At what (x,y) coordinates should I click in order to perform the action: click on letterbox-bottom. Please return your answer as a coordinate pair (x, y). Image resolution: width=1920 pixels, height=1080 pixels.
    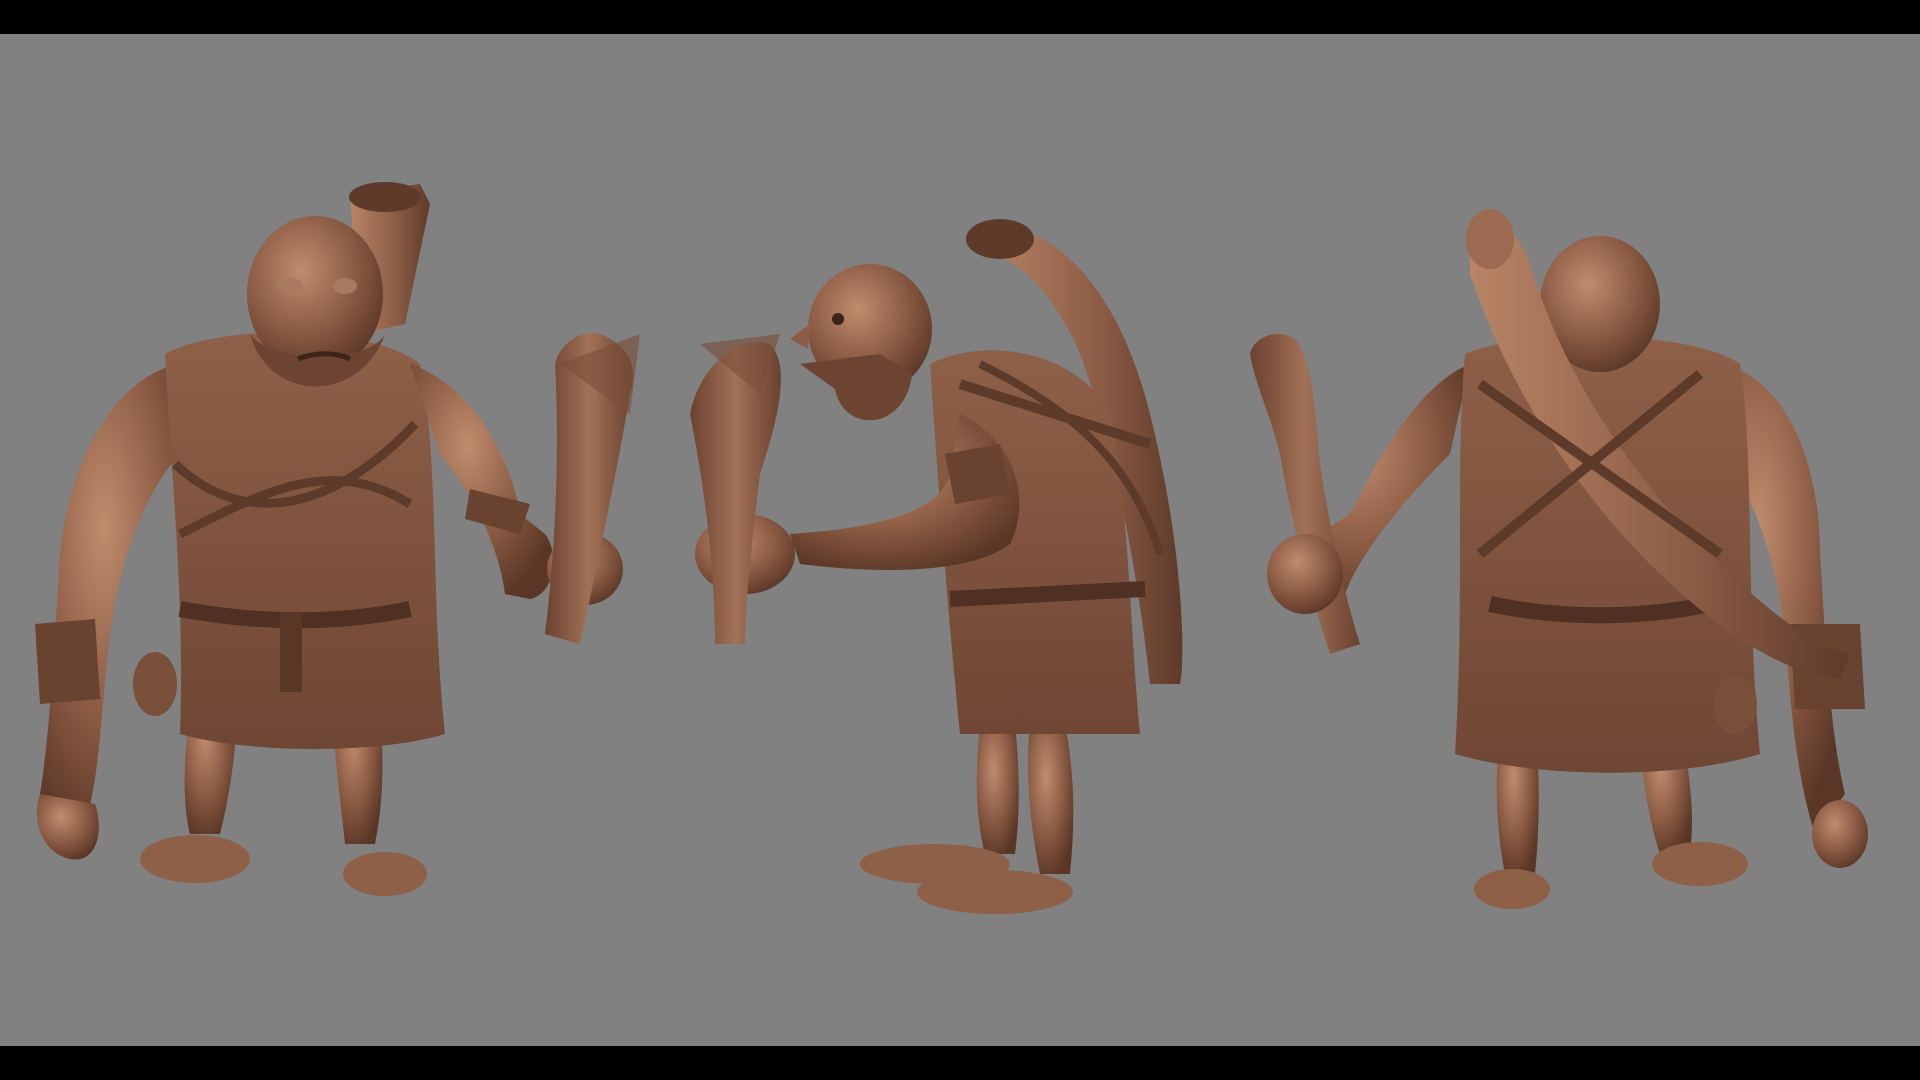
    Looking at the image, I should click on (960, 1063).